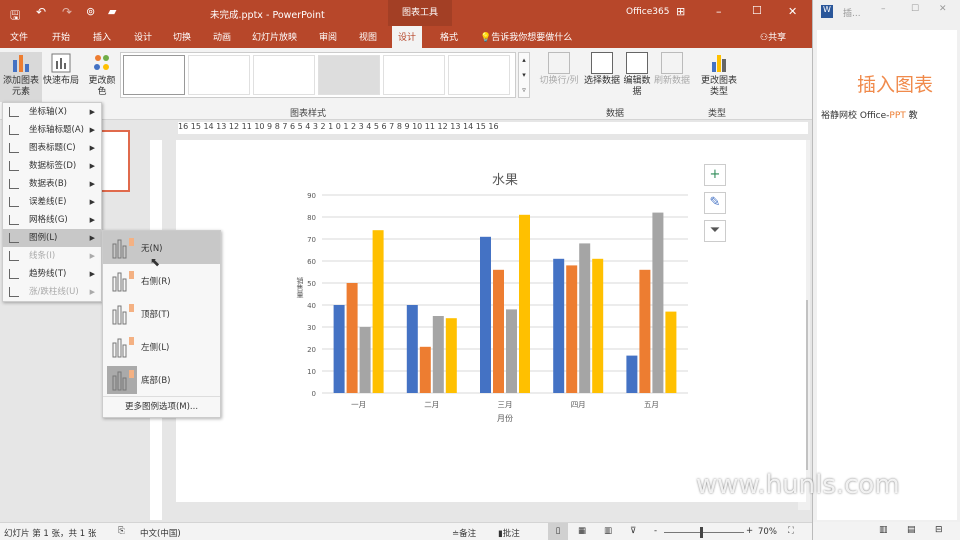 The image size is (960, 540). What do you see at coordinates (52, 220) in the screenshot?
I see `menu-item: 网格线(G) ▶` at bounding box center [52, 220].